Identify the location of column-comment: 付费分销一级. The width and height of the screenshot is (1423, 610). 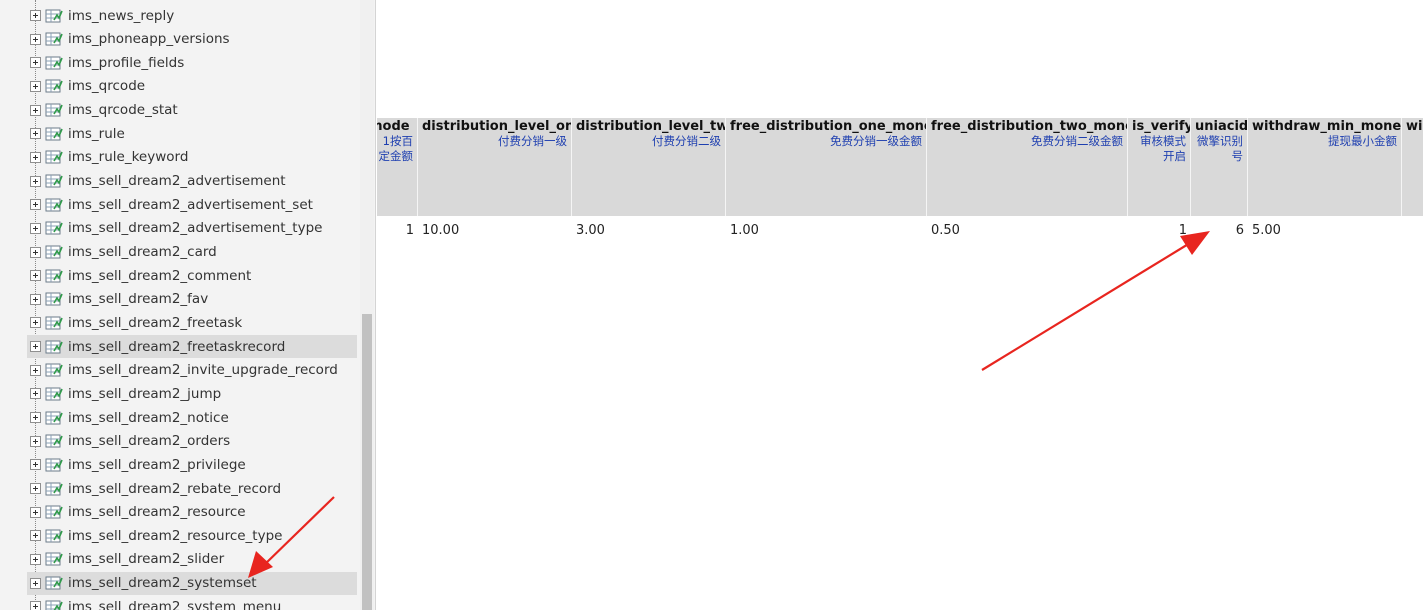
(532, 141).